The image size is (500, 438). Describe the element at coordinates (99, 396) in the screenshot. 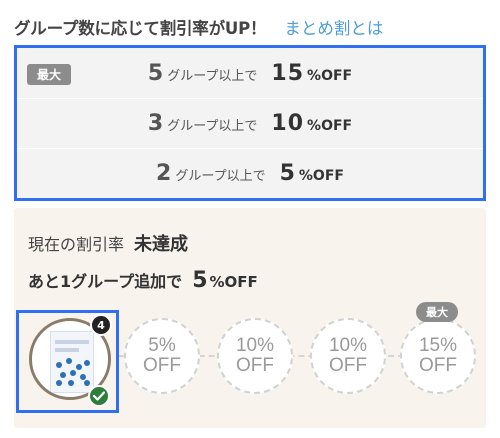

I see `check-icon` at that location.